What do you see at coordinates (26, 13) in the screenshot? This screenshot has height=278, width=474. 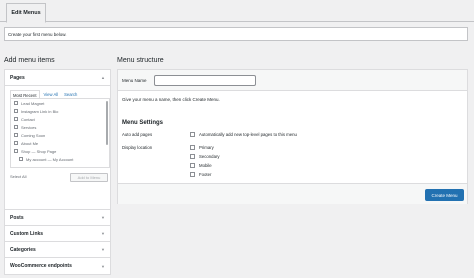 I see `tab-edit-menus: Edit Menus` at bounding box center [26, 13].